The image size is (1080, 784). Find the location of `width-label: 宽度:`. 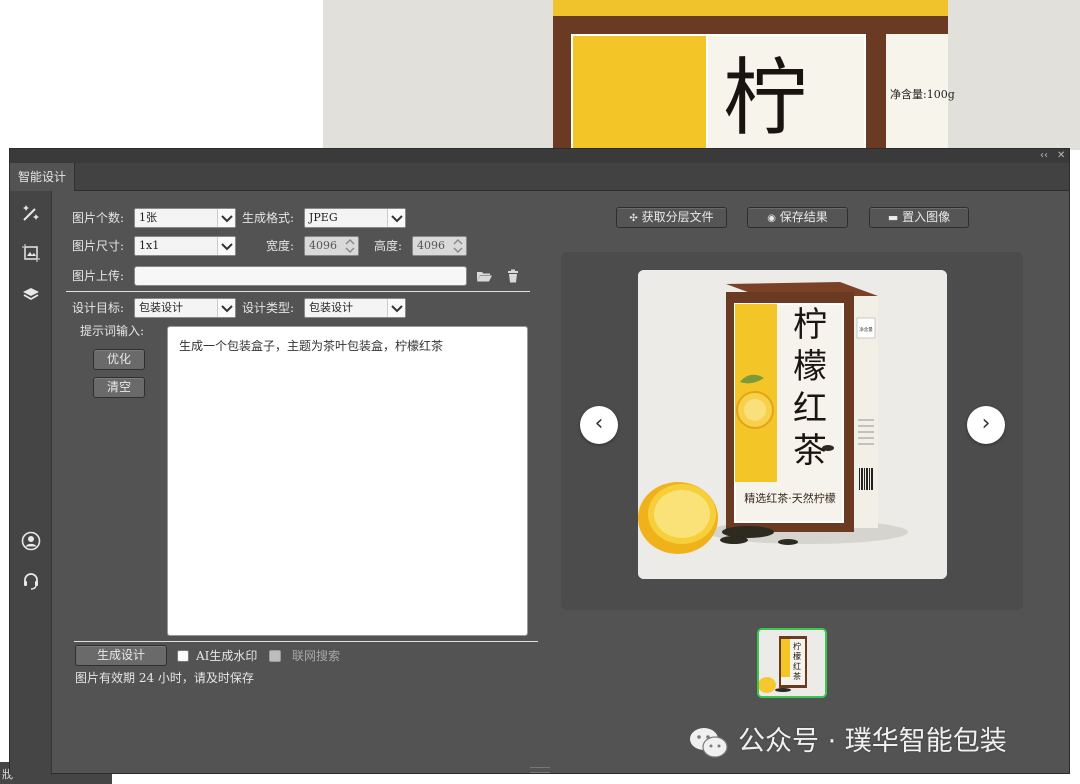

width-label: 宽度: is located at coordinates (280, 246).